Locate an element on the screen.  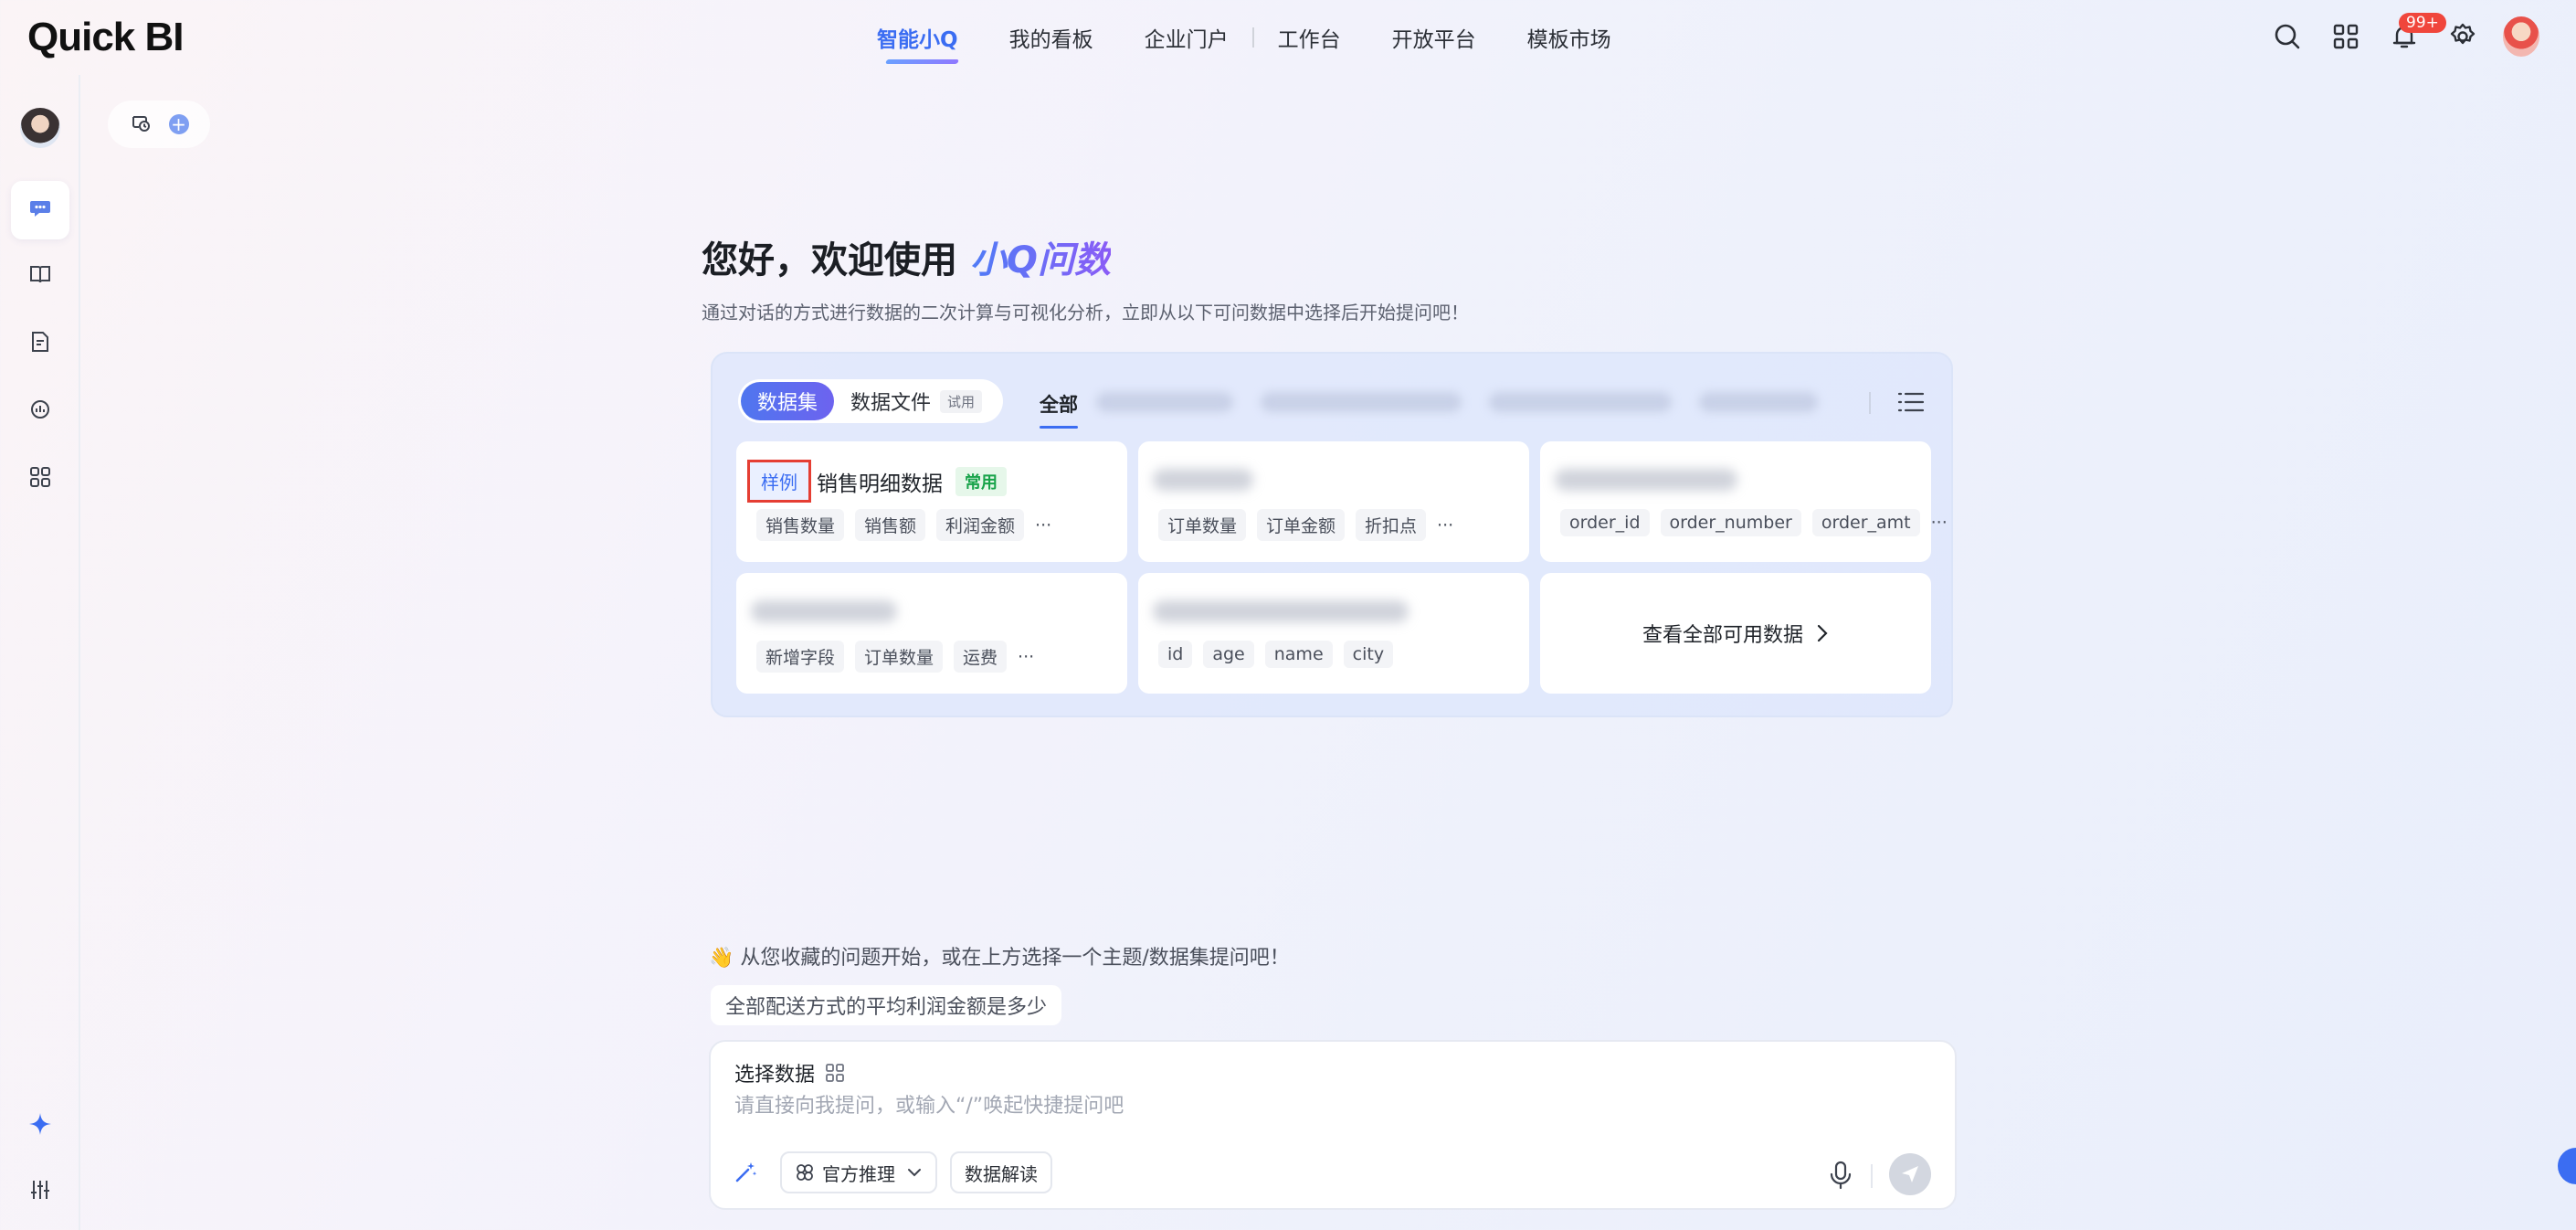
tab-all: 全部 is located at coordinates (1059, 409).